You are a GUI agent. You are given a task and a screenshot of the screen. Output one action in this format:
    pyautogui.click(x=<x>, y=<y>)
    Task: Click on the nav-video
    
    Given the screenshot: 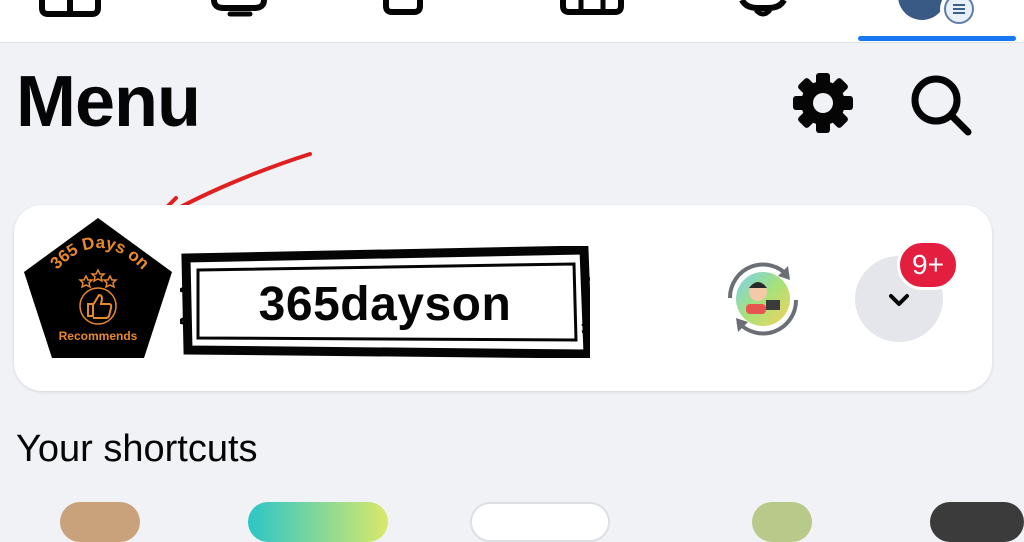 What is the action you would take?
    pyautogui.click(x=245, y=21)
    